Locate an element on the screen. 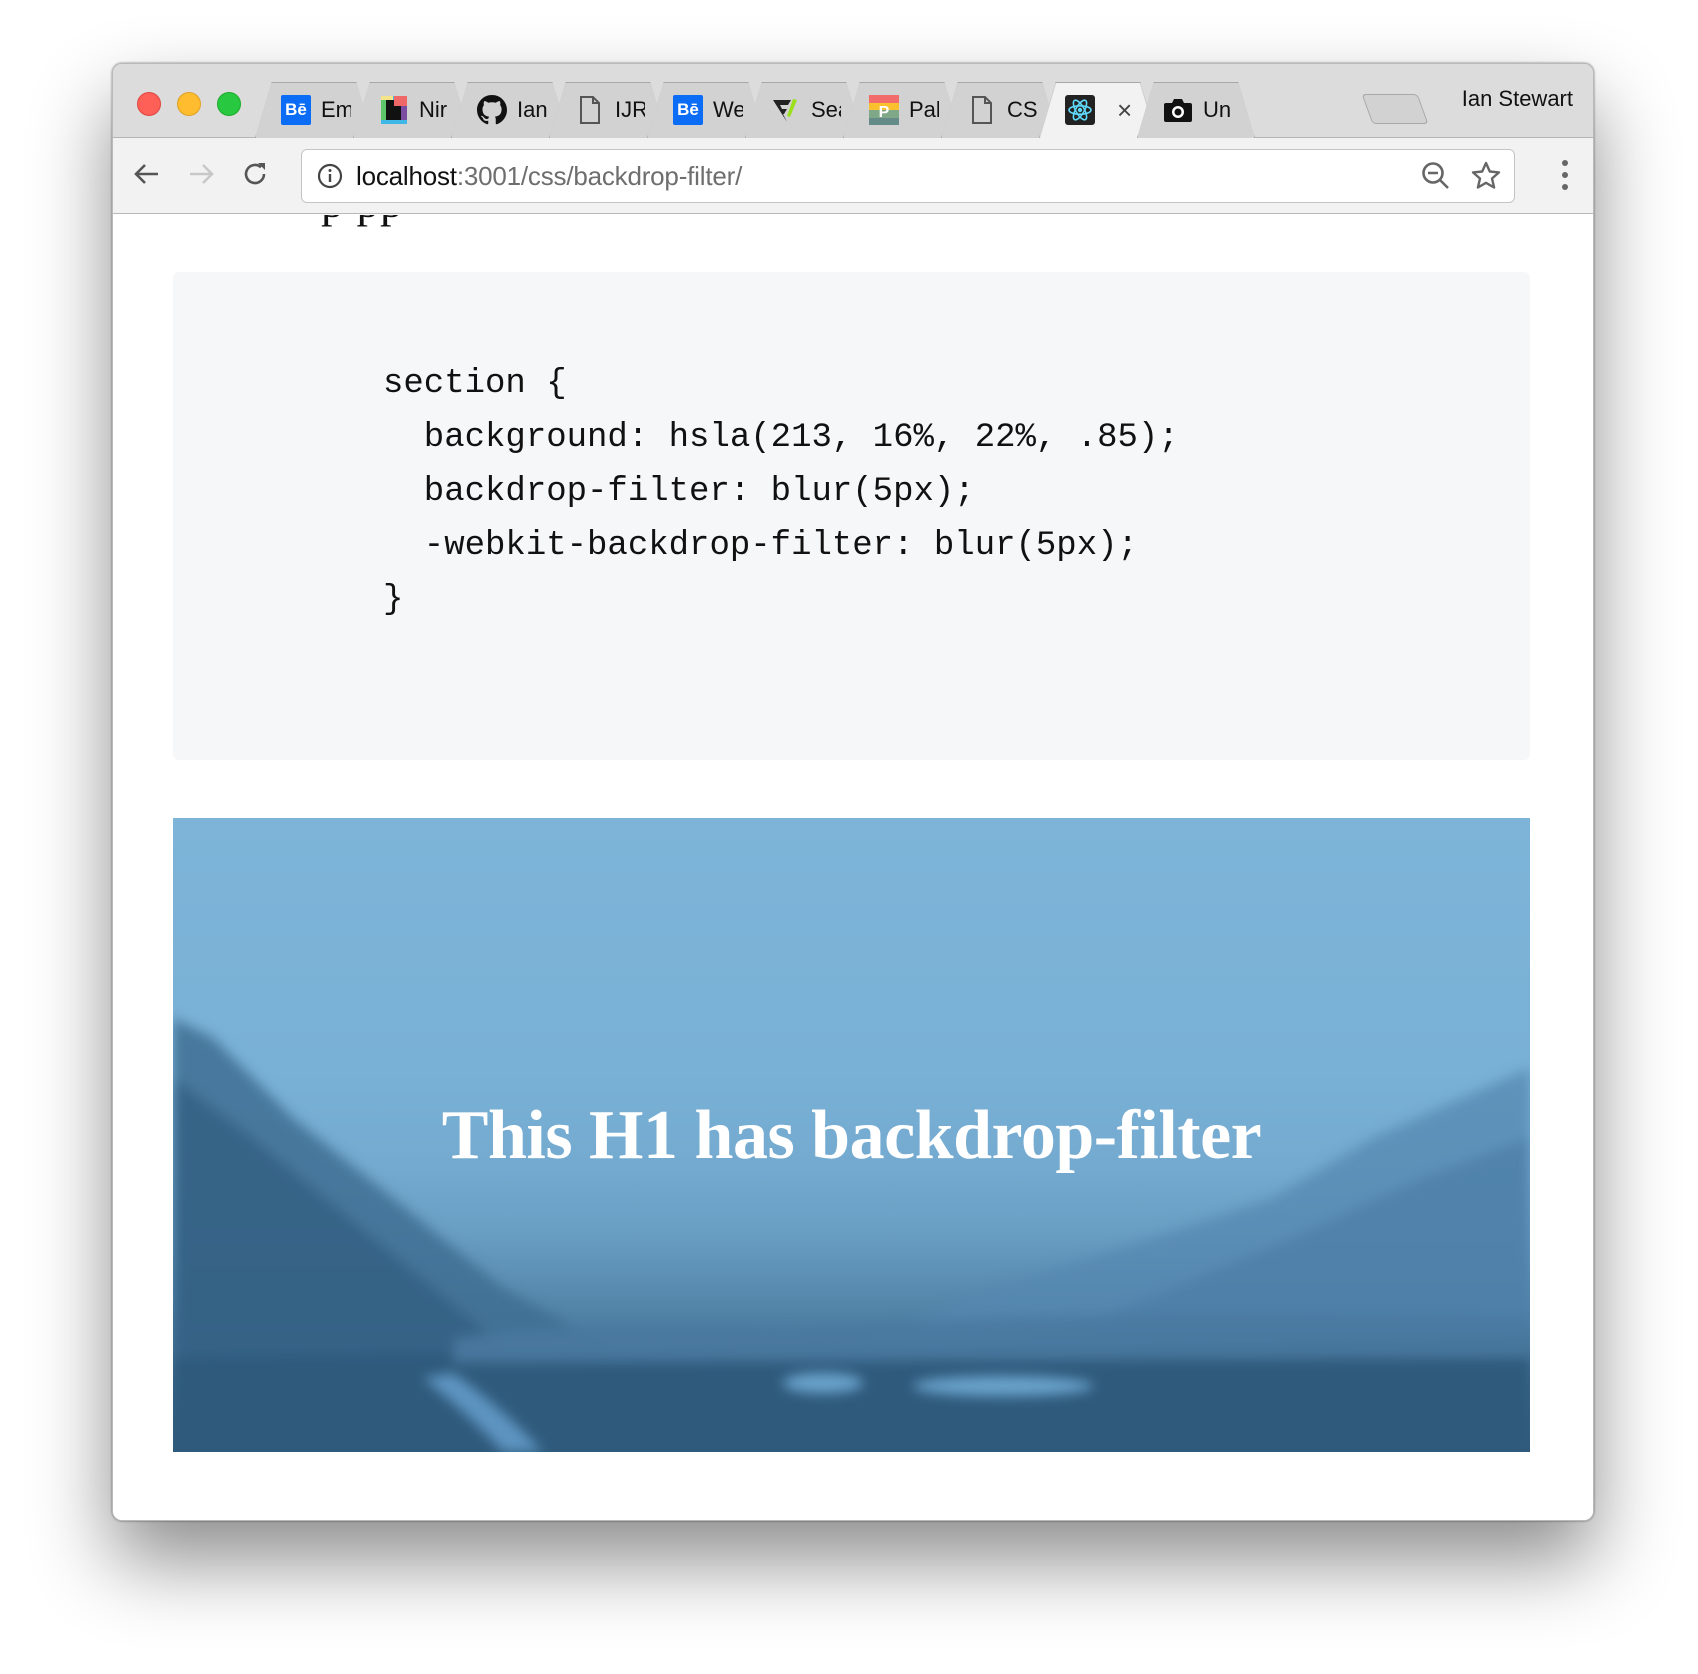  reload-icon is located at coordinates (255, 174).